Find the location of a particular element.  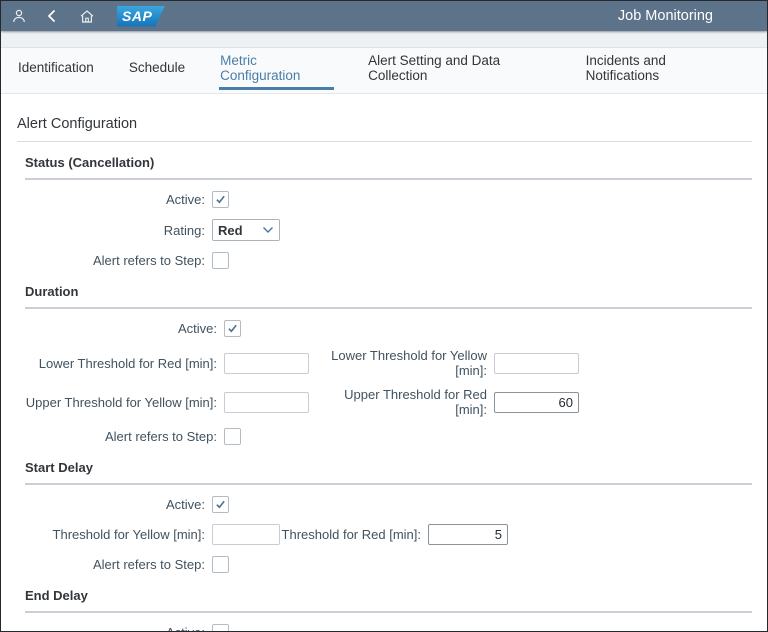

section-end-delay: End Delay Active: Planned End Time: is located at coordinates (384, 609).